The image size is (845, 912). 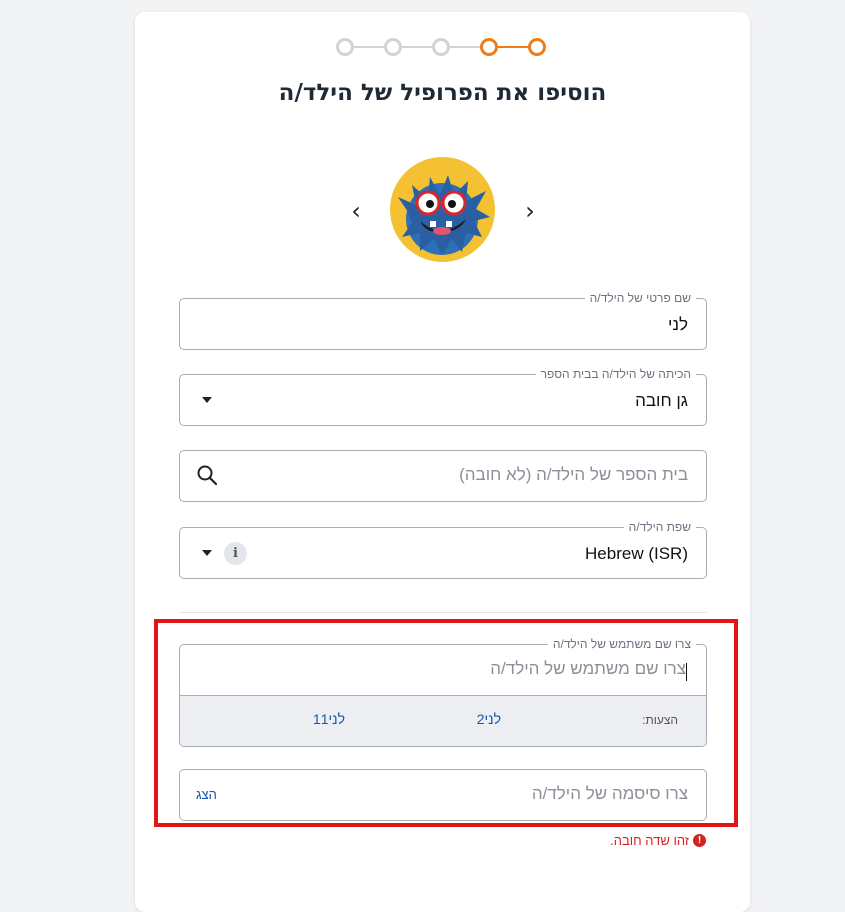 What do you see at coordinates (393, 47) in the screenshot?
I see `step-2-dot` at bounding box center [393, 47].